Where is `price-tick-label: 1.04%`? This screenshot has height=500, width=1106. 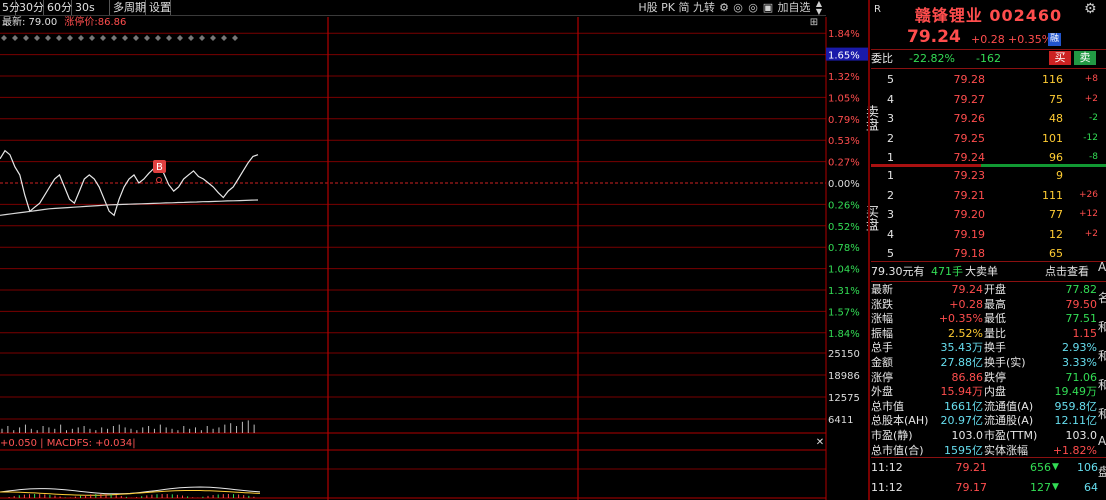 price-tick-label: 1.04% is located at coordinates (844, 270).